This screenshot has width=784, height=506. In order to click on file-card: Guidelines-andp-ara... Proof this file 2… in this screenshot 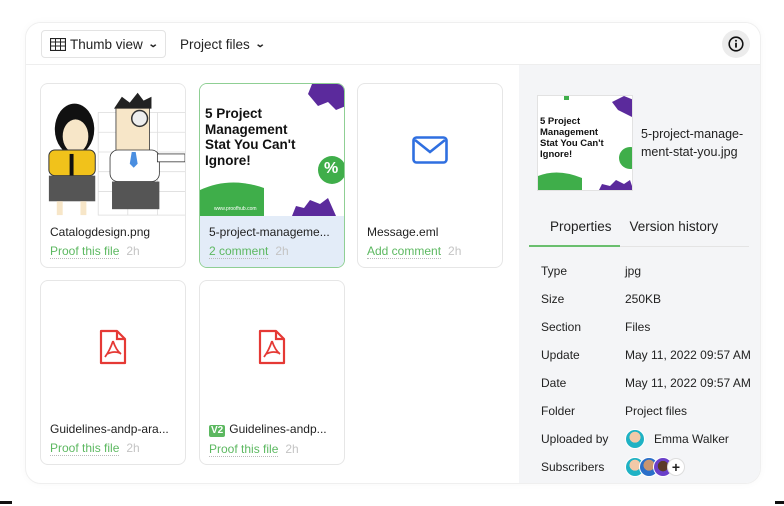, I will do `click(113, 372)`.